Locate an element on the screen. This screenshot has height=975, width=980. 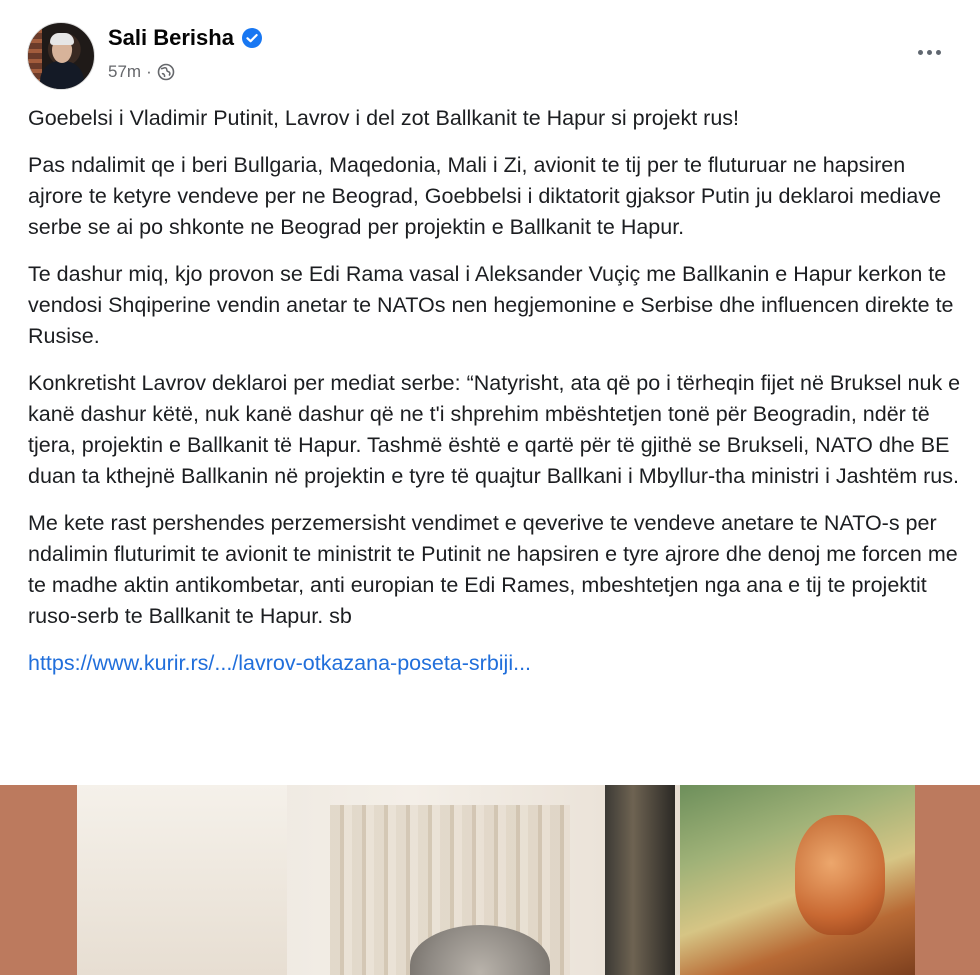
globe-icon is located at coordinates (166, 72).